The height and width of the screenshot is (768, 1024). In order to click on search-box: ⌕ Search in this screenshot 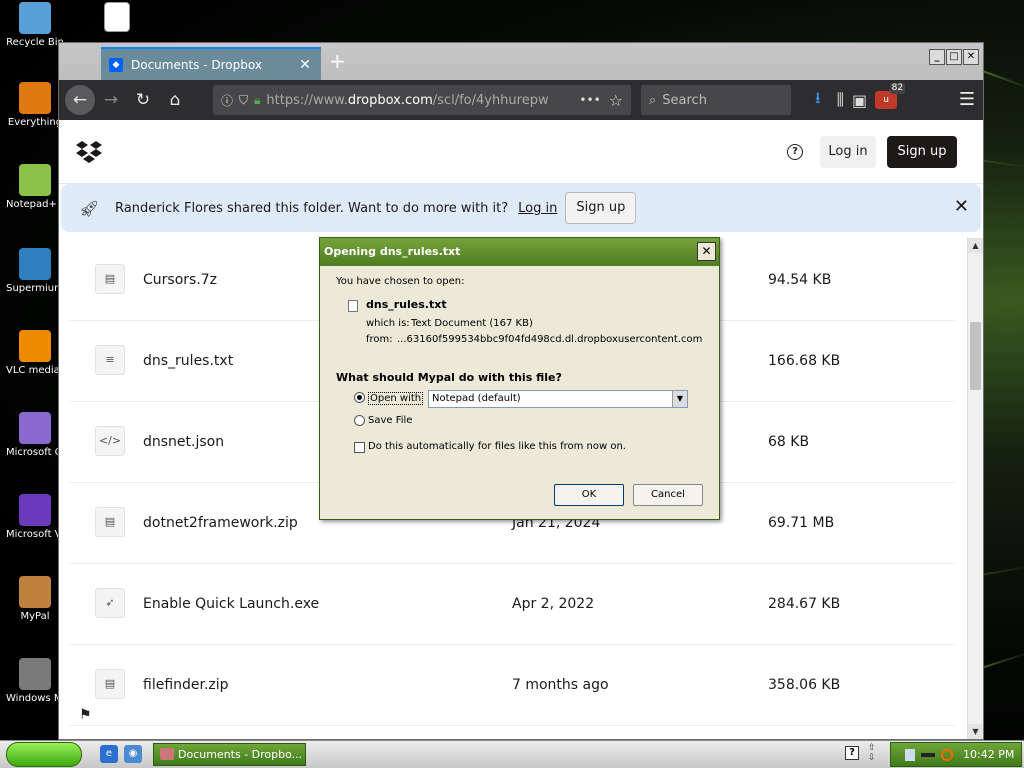, I will do `click(716, 100)`.